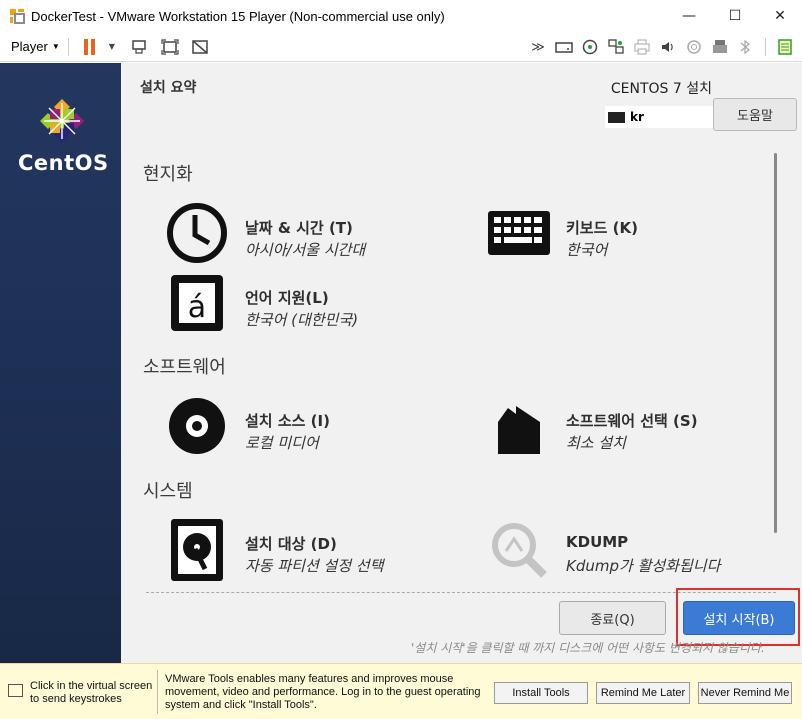  I want to click on player-toolbar: Player ▼ ▼ ≫, so click(401, 47).